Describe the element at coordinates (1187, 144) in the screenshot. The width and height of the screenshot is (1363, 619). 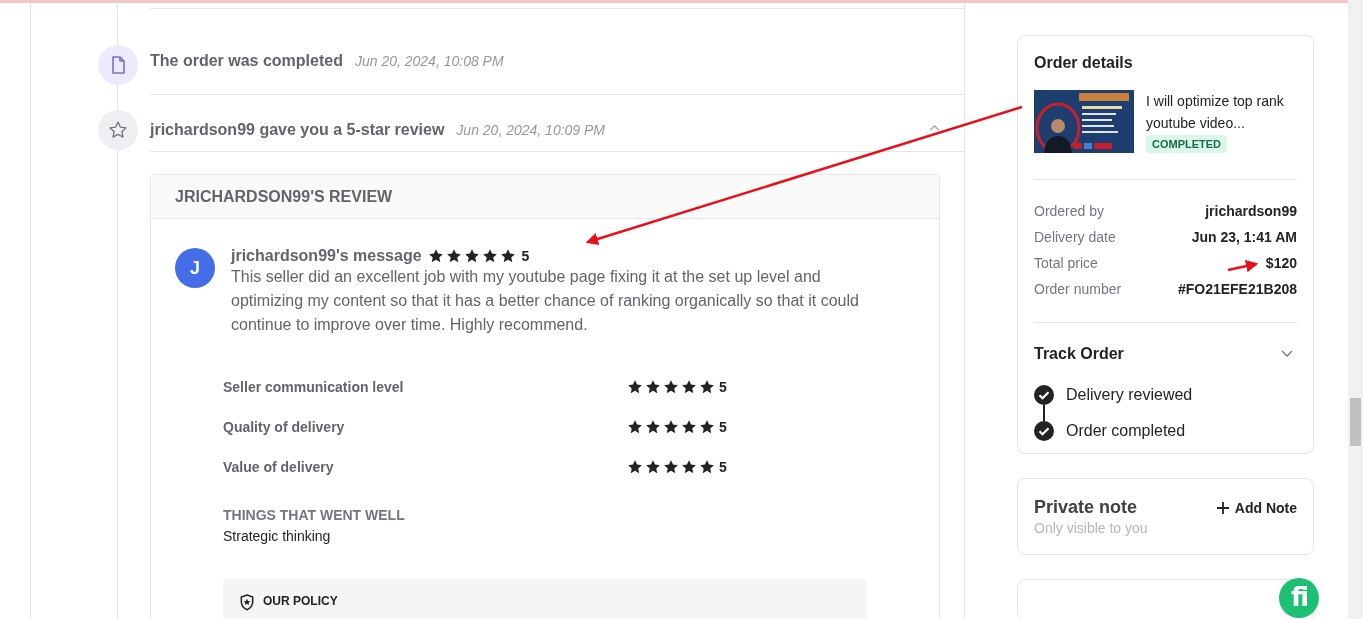
I see `status-badge: COMPLETED` at that location.